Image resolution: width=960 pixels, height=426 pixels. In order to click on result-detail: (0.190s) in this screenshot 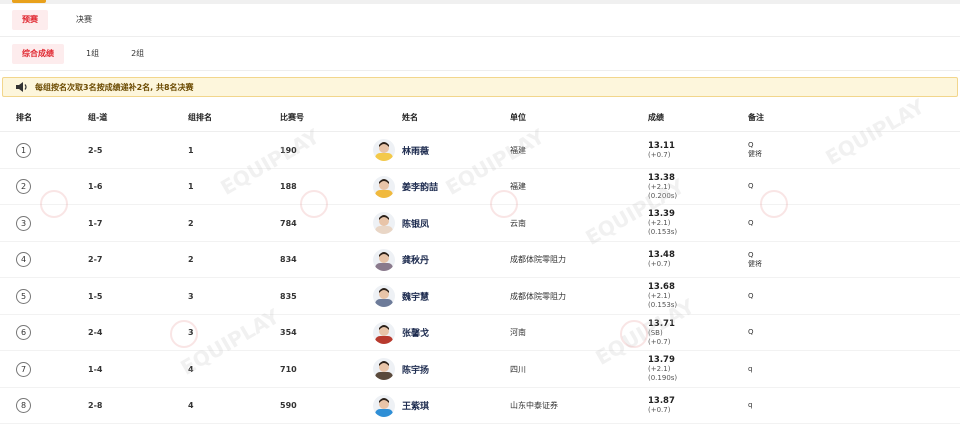, I will do `click(663, 378)`.